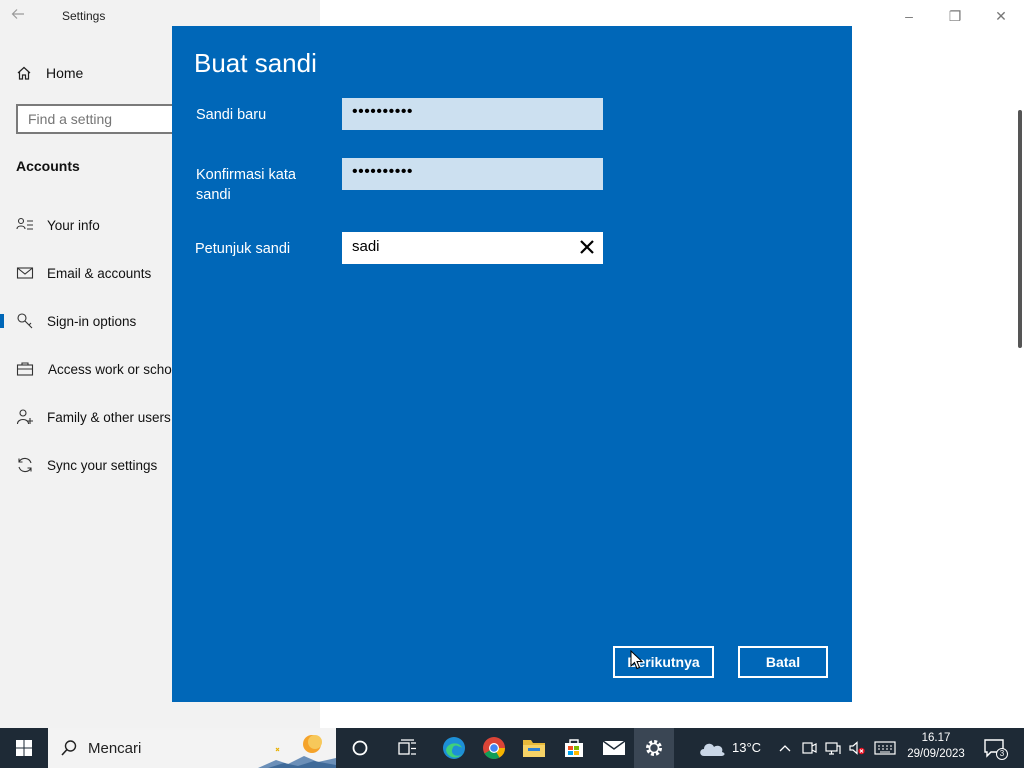  I want to click on start-button, so click(24, 748).